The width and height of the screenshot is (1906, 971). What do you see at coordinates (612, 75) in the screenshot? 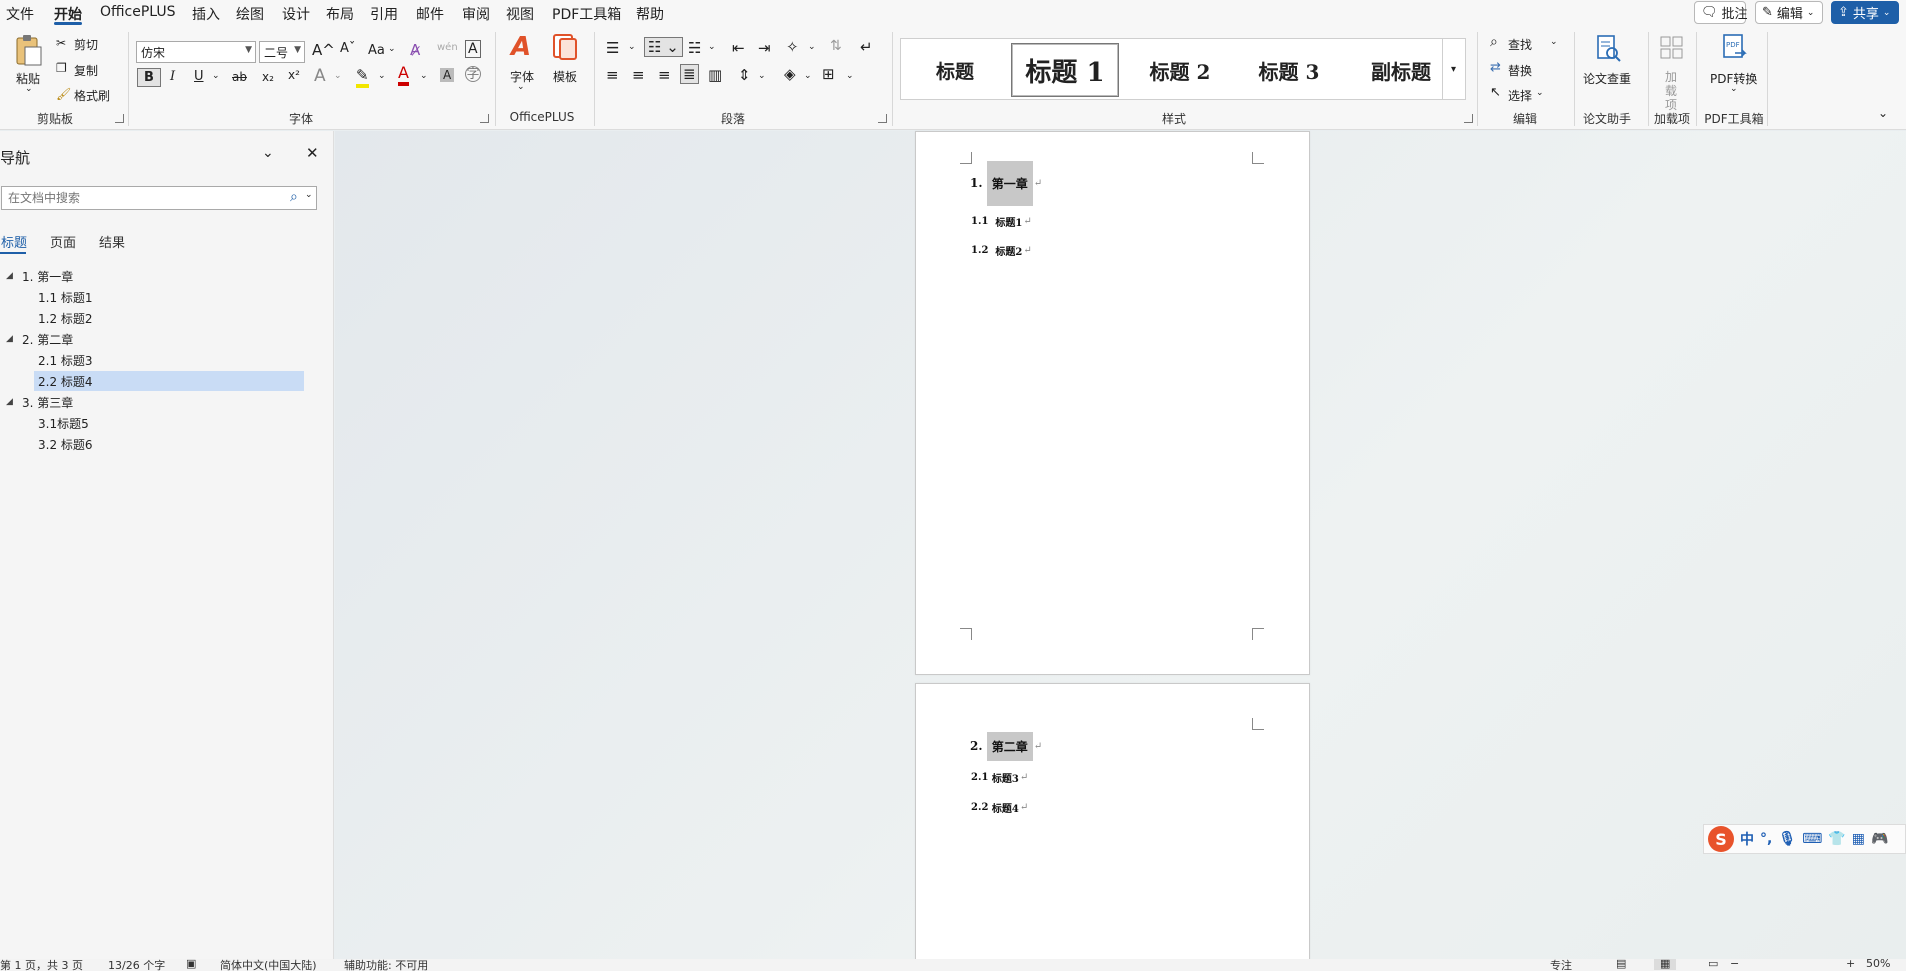
I see `align-left-icon: ≡` at bounding box center [612, 75].